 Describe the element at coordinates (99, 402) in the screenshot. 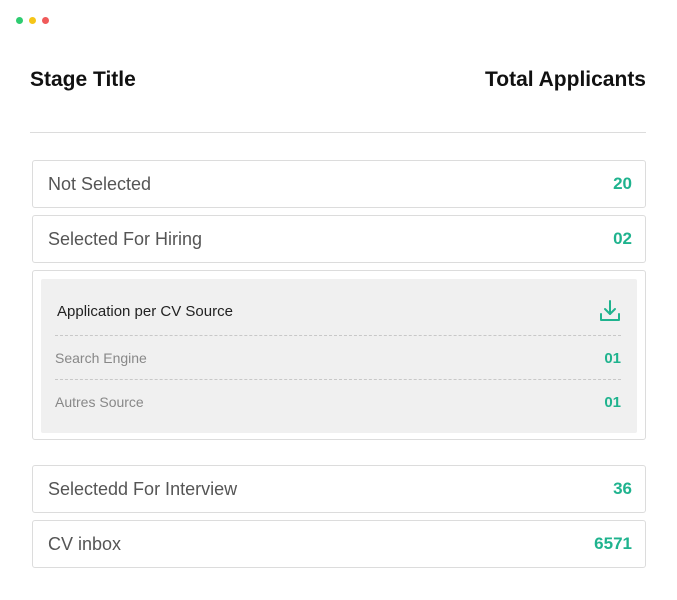

I see `cv-source-label: Autres Source` at that location.